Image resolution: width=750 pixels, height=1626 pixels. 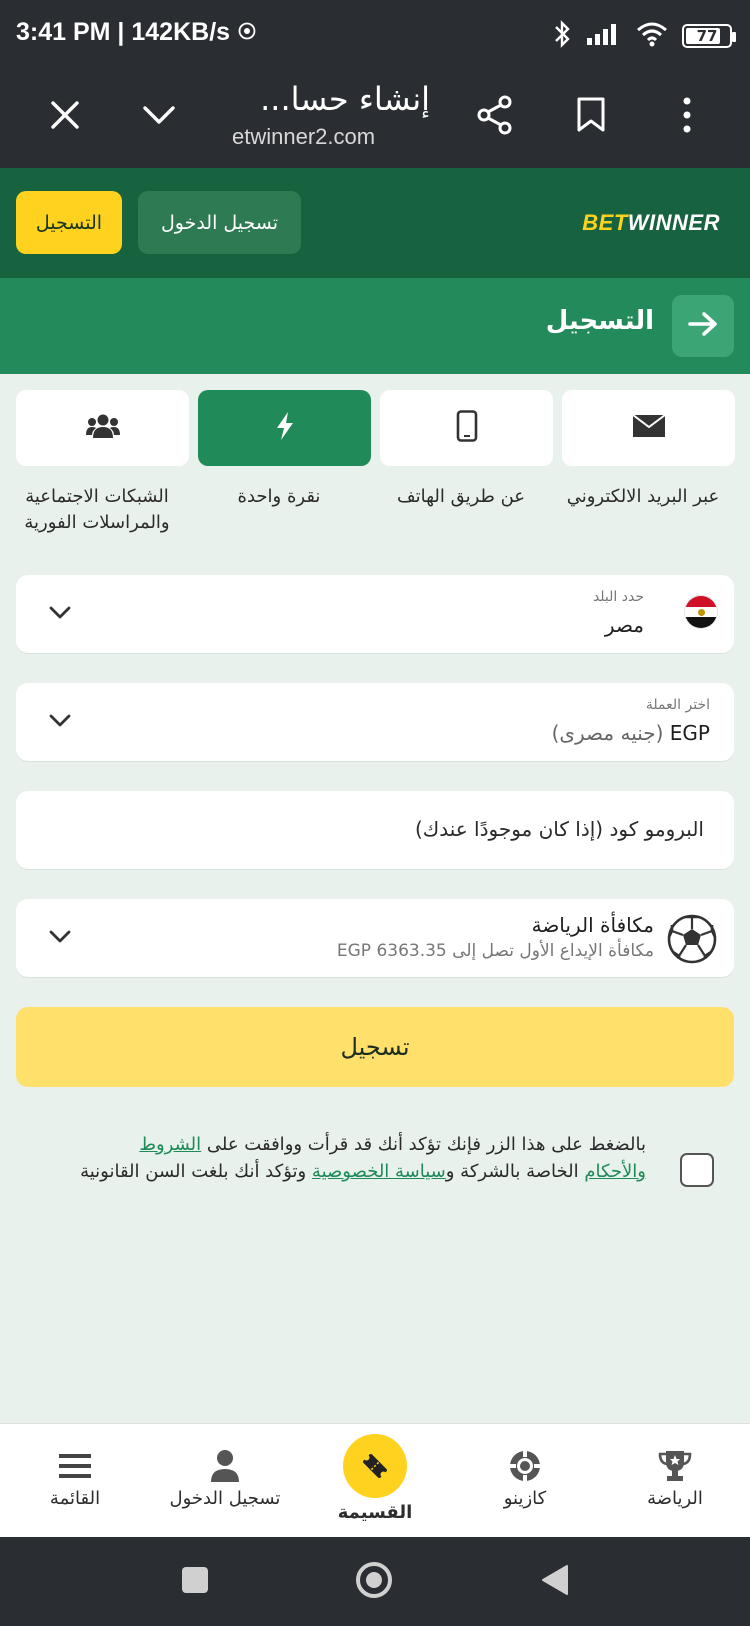 I want to click on battery-icon: 77, so click(x=709, y=36).